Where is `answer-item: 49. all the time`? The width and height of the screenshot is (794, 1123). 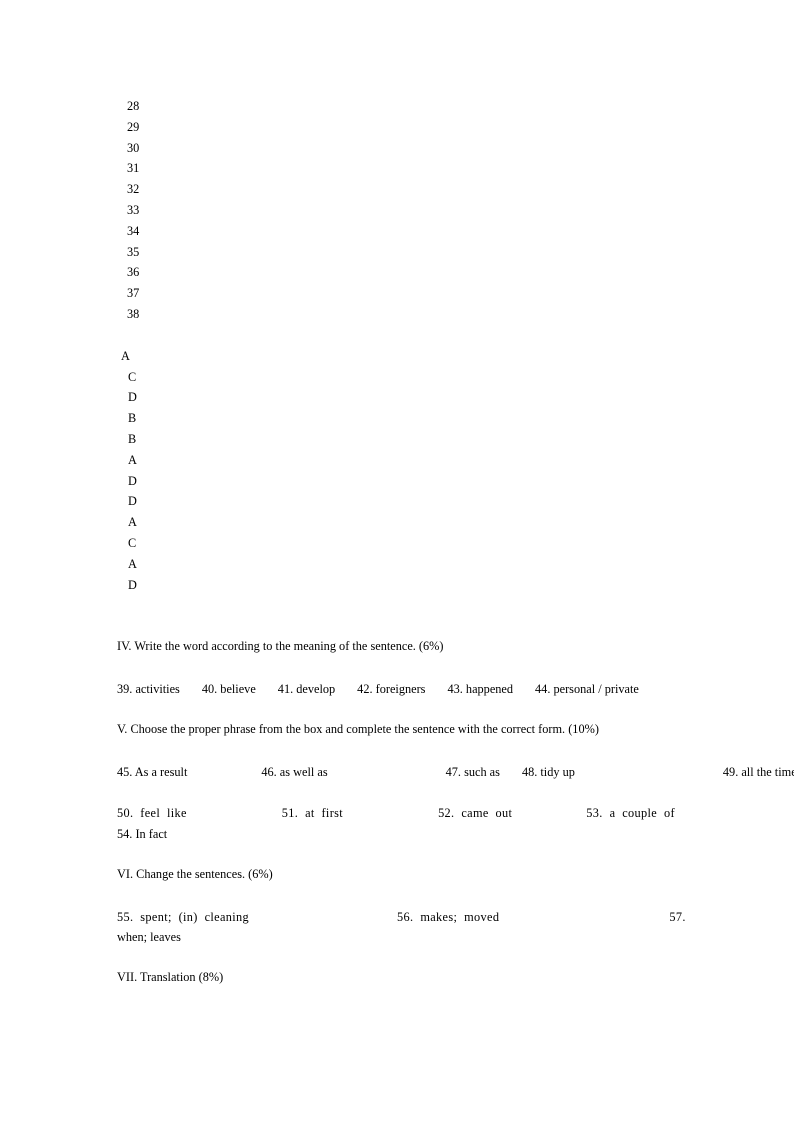
answer-item: 49. all the time is located at coordinates (758, 772).